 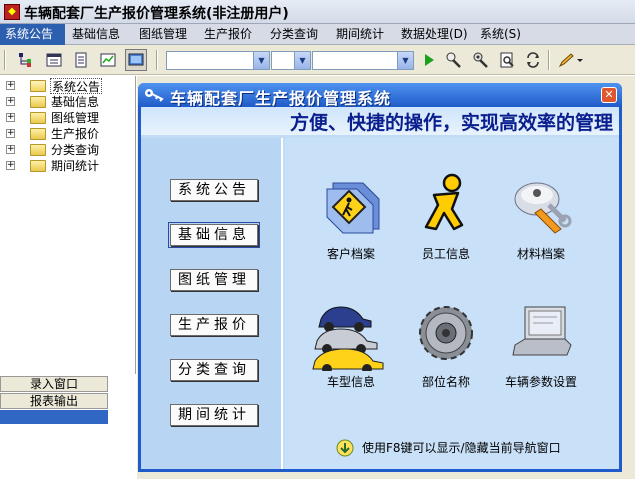 What do you see at coordinates (54, 60) in the screenshot?
I see `window-icon` at bounding box center [54, 60].